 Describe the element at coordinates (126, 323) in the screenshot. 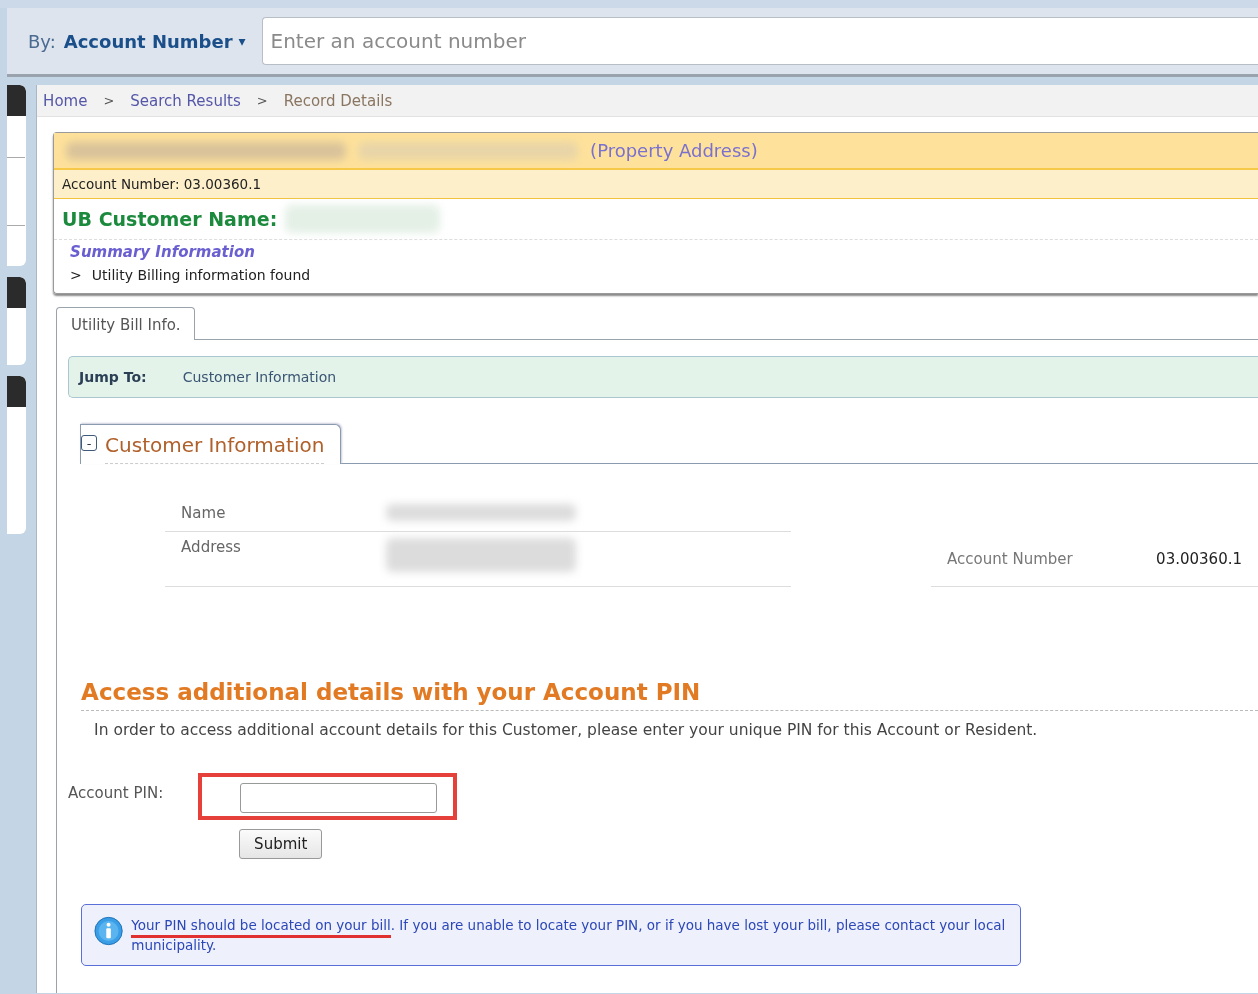

I see `tab: Utility Bill Info.` at that location.